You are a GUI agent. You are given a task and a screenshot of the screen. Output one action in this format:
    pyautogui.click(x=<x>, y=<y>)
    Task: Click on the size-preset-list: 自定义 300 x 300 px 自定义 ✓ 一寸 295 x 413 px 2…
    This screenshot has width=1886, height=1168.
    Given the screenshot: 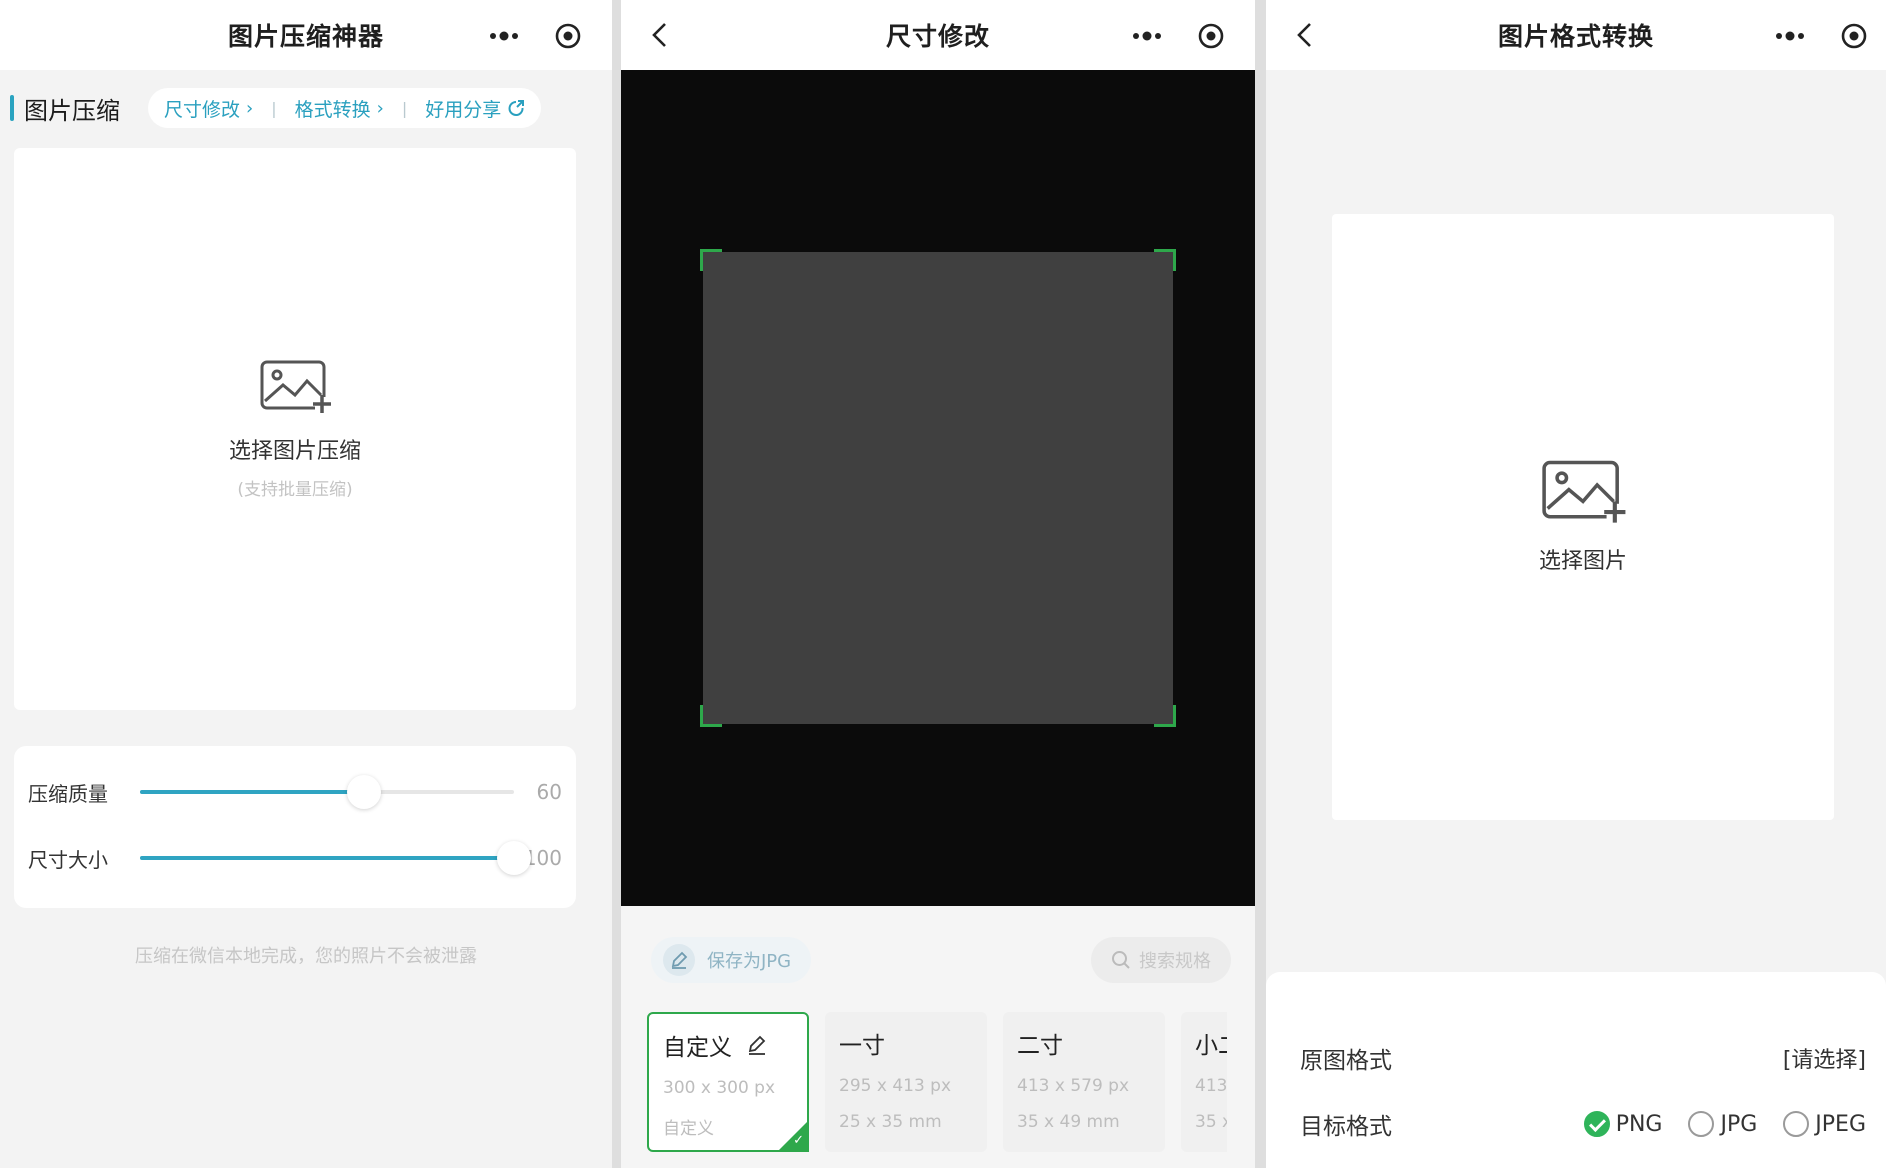 What is the action you would take?
    pyautogui.click(x=937, y=1082)
    